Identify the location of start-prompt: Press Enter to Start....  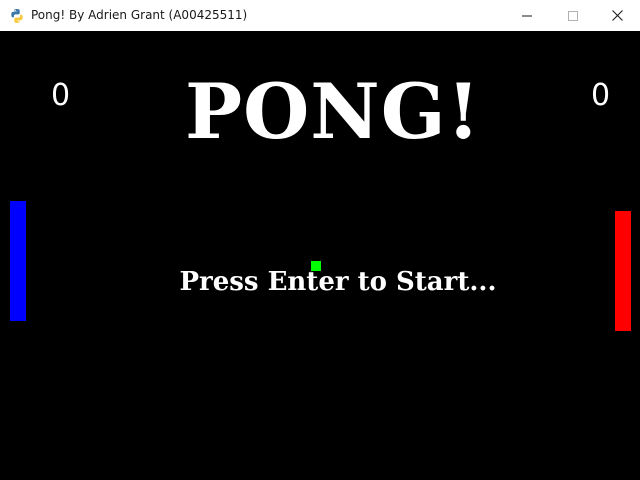
(338, 282).